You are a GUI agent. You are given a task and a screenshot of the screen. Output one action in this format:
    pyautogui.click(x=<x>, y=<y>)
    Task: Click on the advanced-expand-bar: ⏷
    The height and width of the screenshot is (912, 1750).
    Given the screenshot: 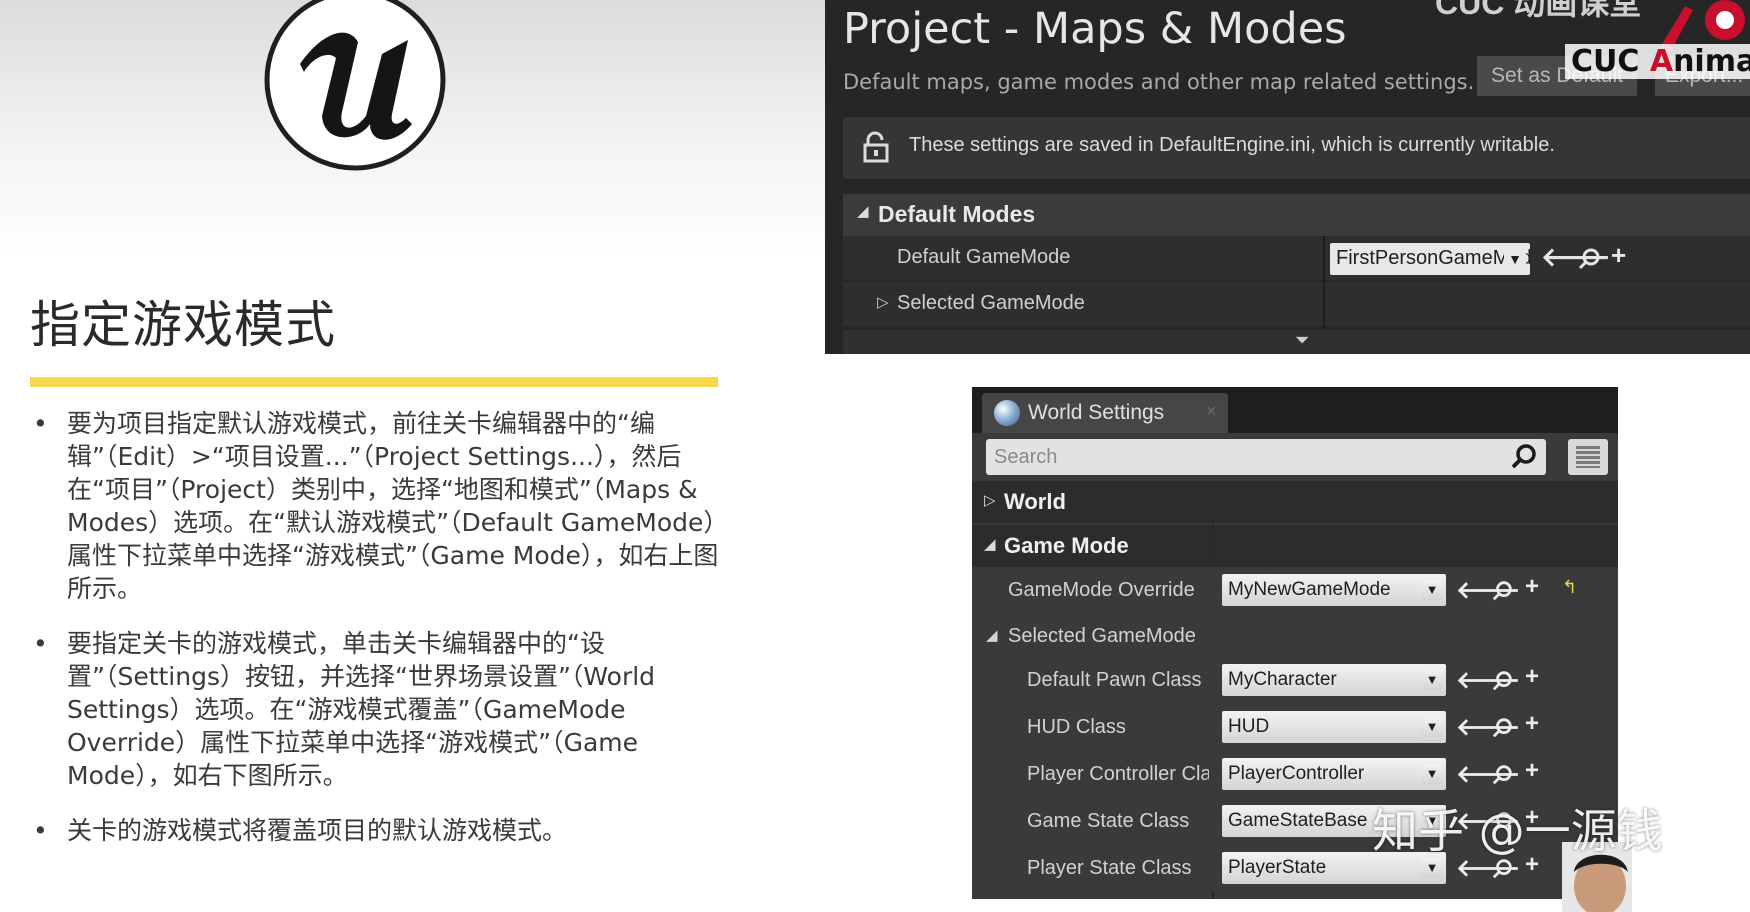 What is the action you would take?
    pyautogui.click(x=1296, y=342)
    